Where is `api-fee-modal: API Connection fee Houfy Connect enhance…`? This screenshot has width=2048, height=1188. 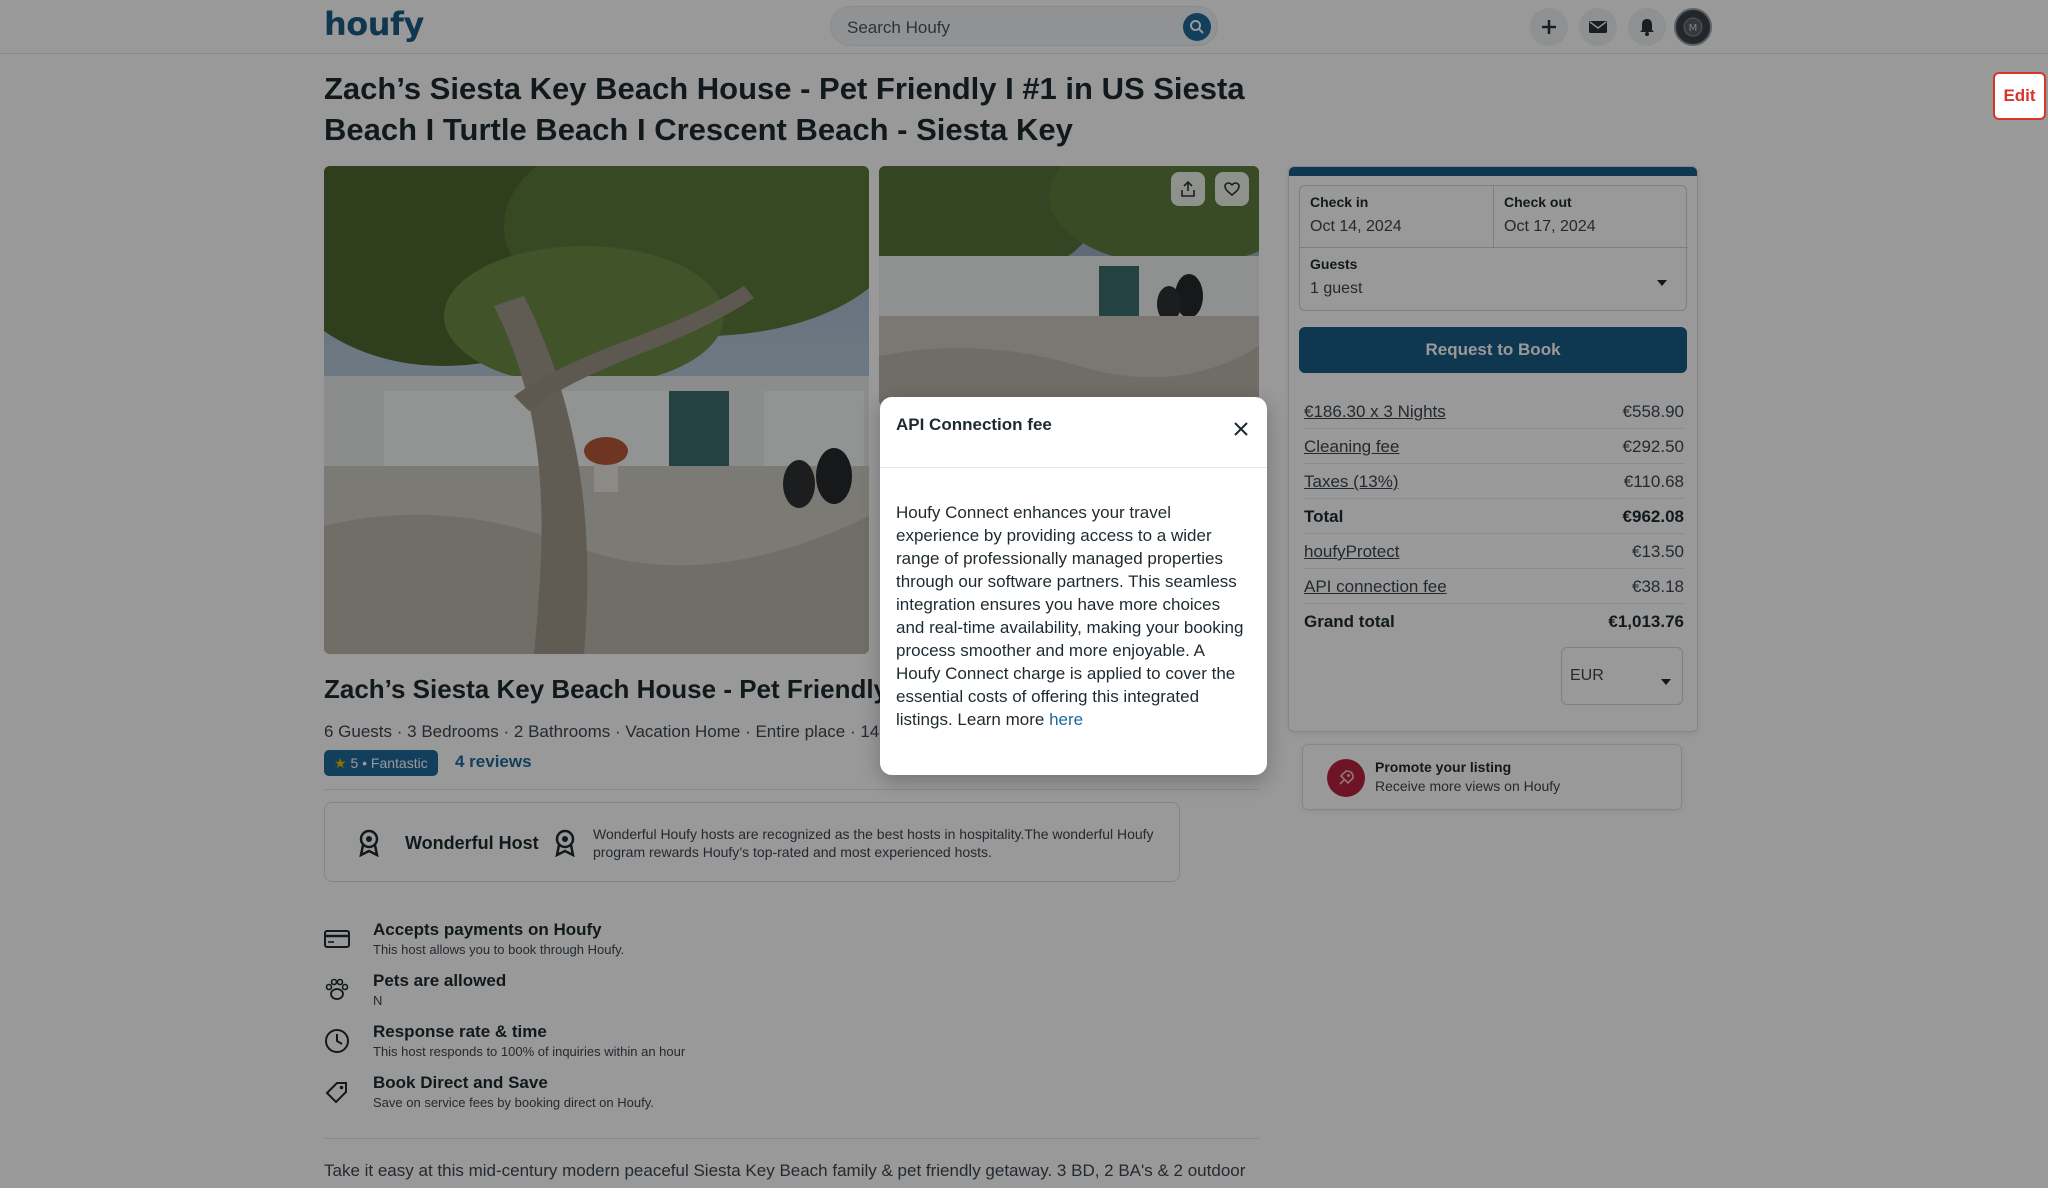 api-fee-modal: API Connection fee Houfy Connect enhance… is located at coordinates (1073, 586).